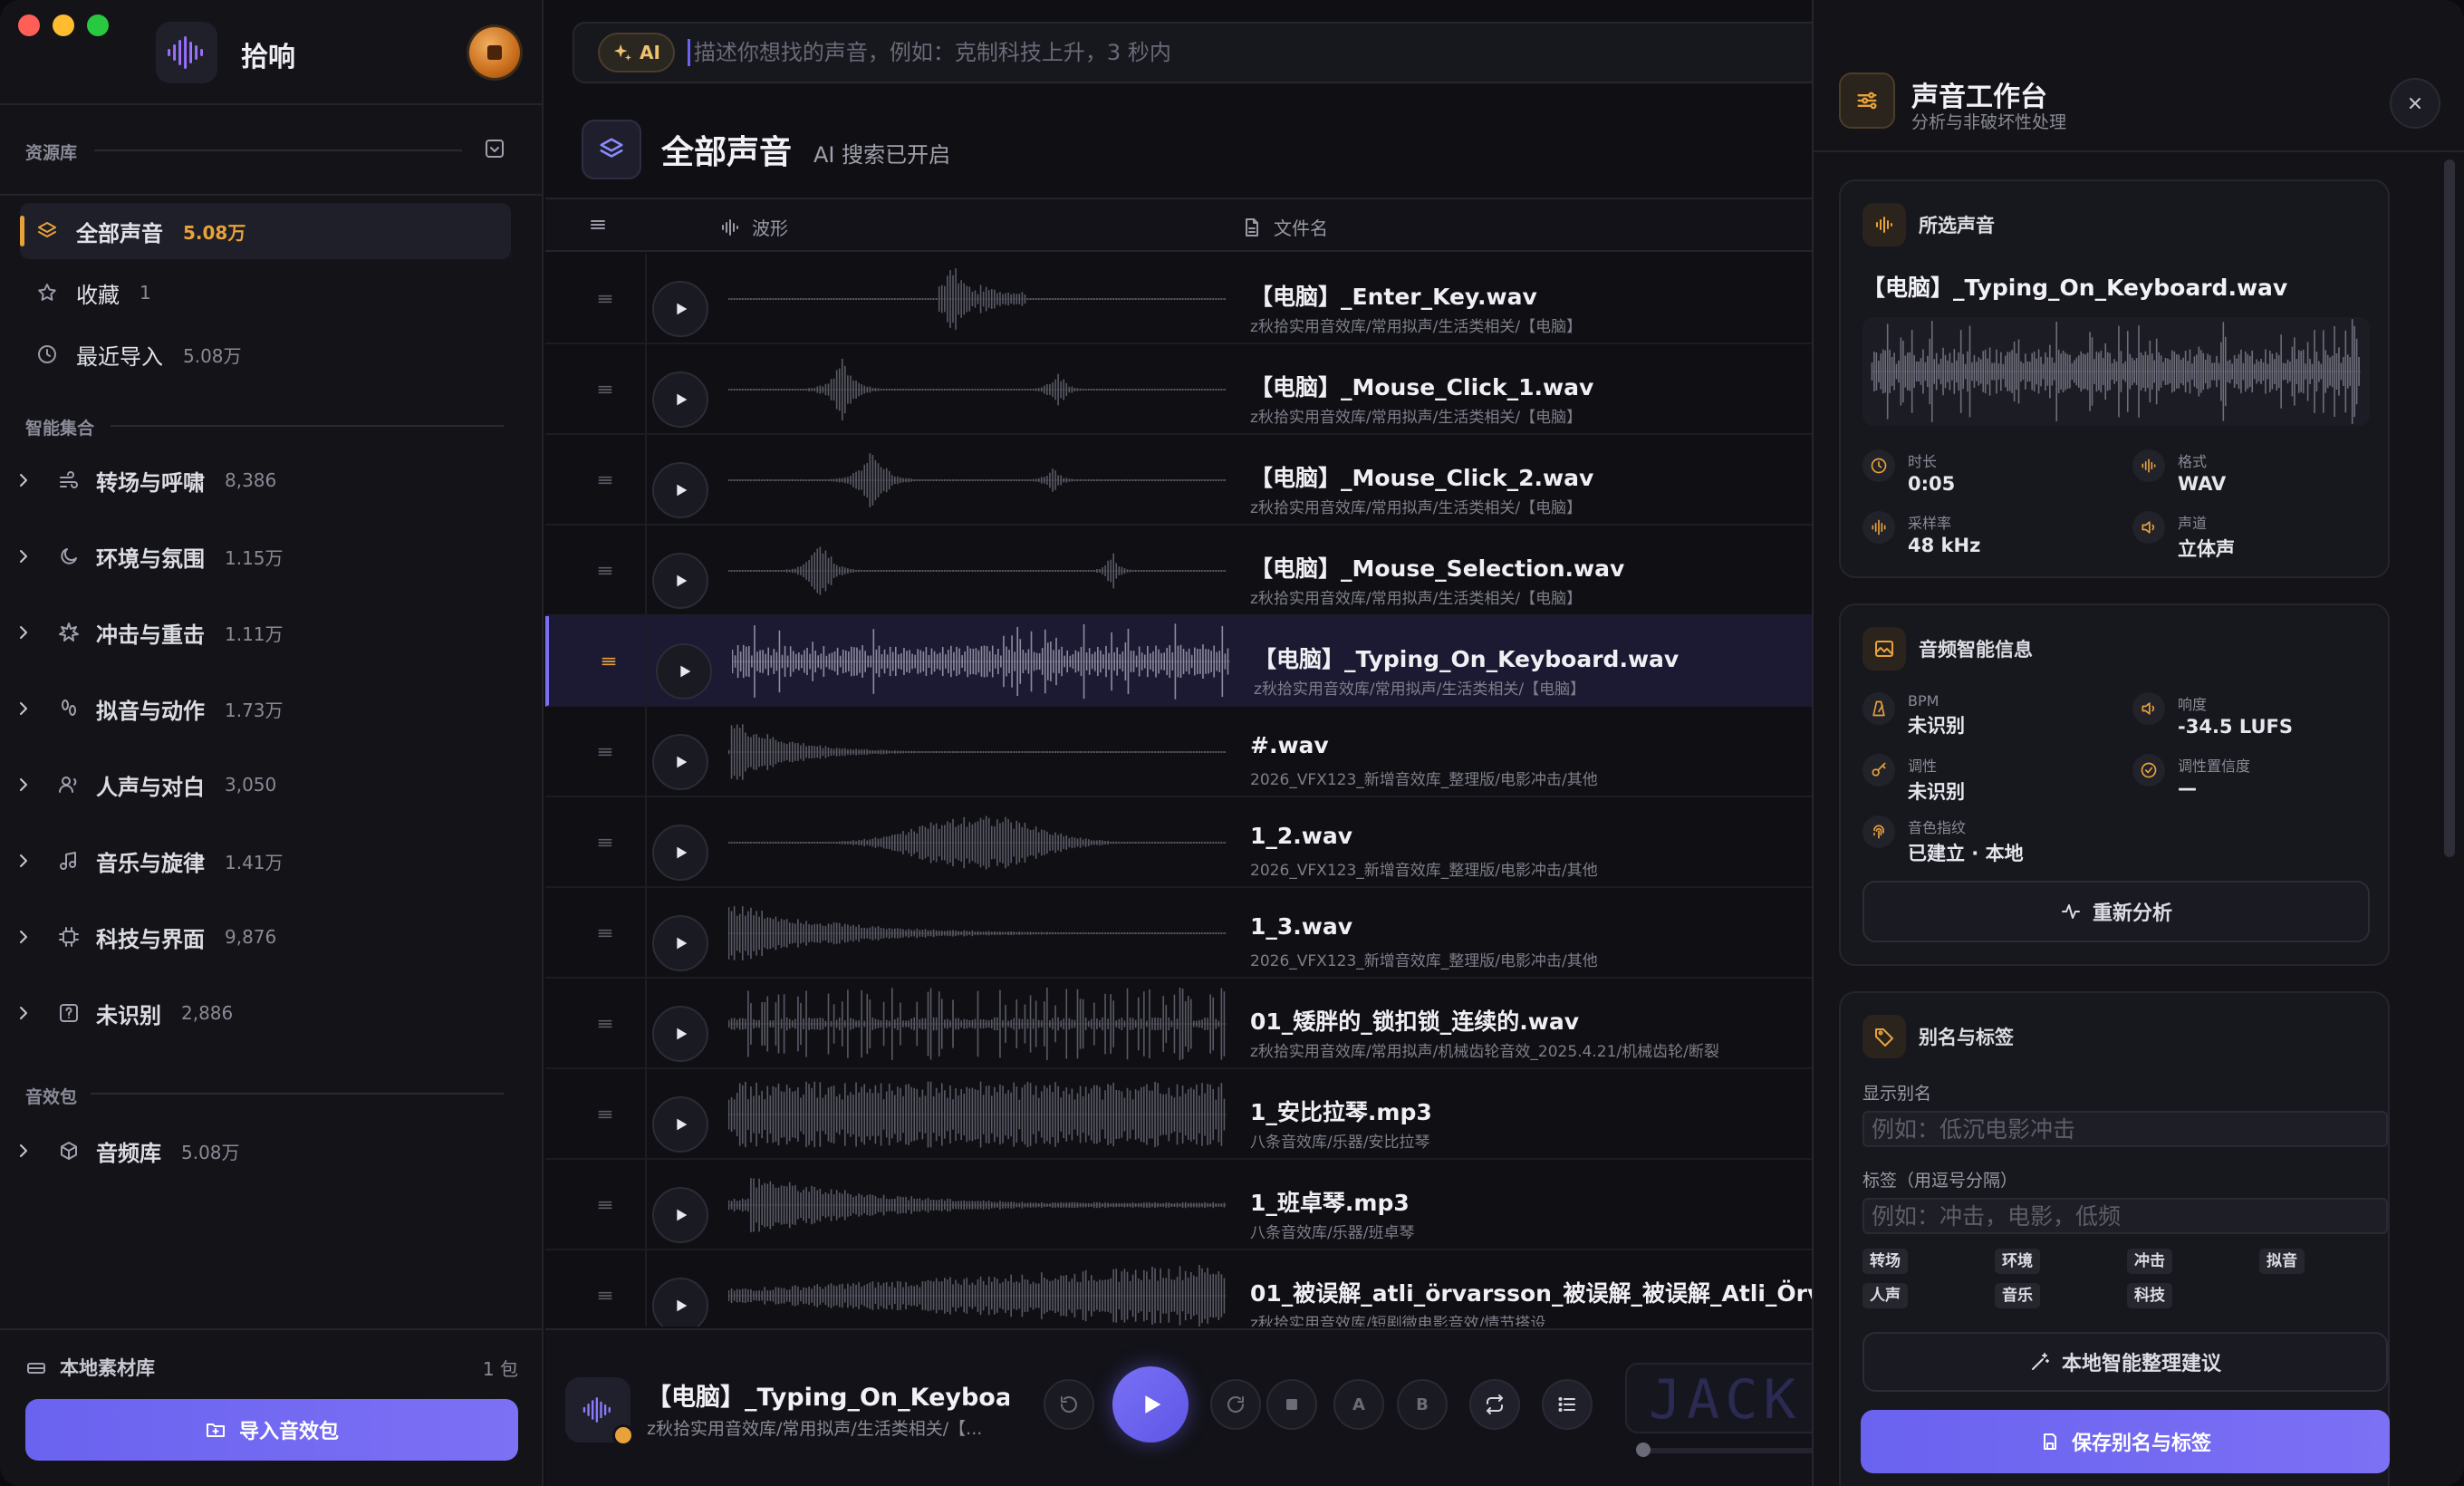 The height and width of the screenshot is (1486, 2464). I want to click on import-pack-button: 导入音效包, so click(271, 1430).